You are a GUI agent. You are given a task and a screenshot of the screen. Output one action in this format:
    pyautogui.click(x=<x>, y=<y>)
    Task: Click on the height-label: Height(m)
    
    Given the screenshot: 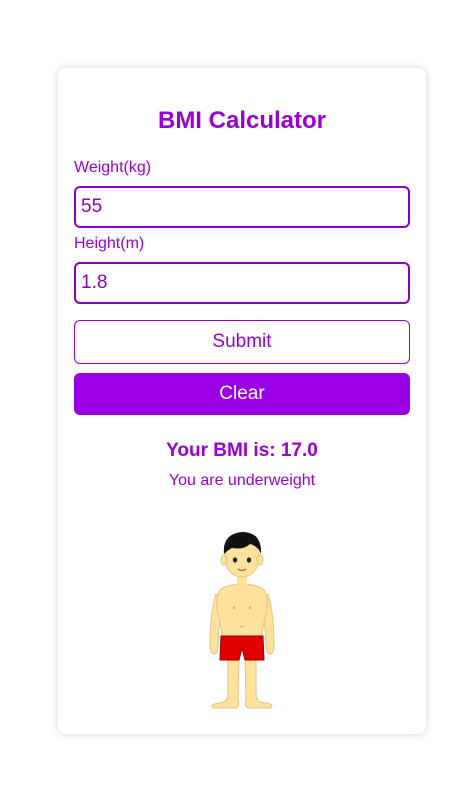 What is the action you would take?
    pyautogui.click(x=109, y=243)
    